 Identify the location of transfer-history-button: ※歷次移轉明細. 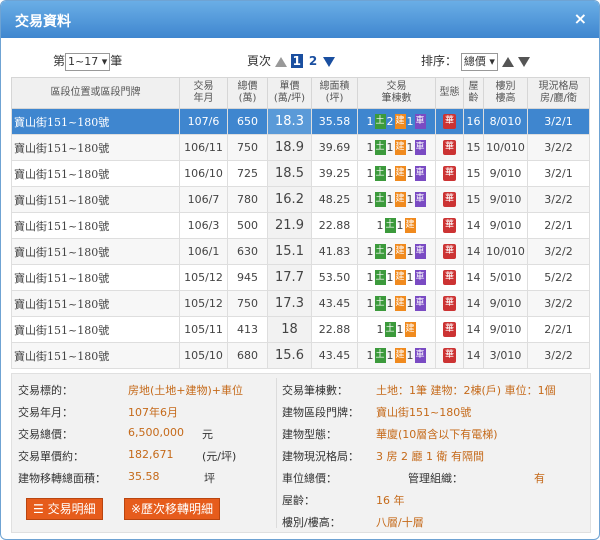
(172, 509).